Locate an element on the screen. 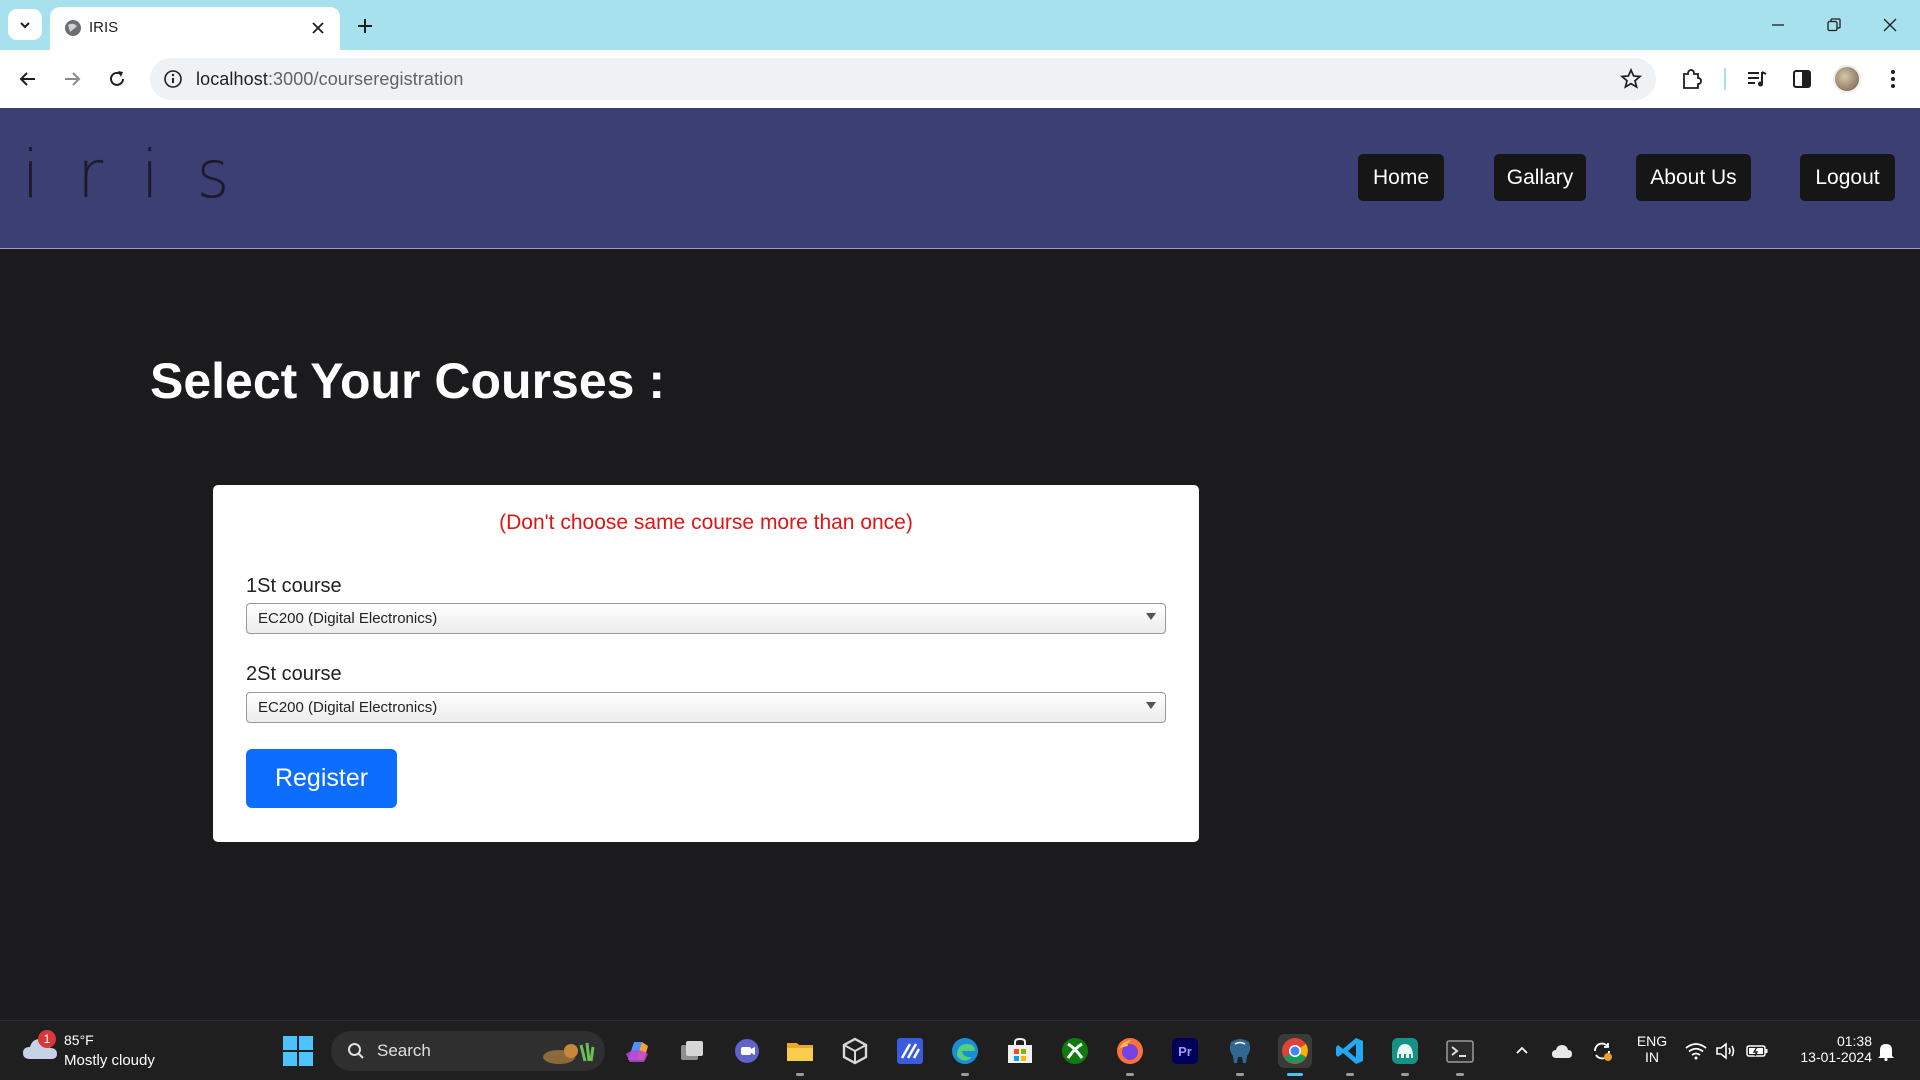 Image resolution: width=1920 pixels, height=1080 pixels. site-info-icon is located at coordinates (173, 79).